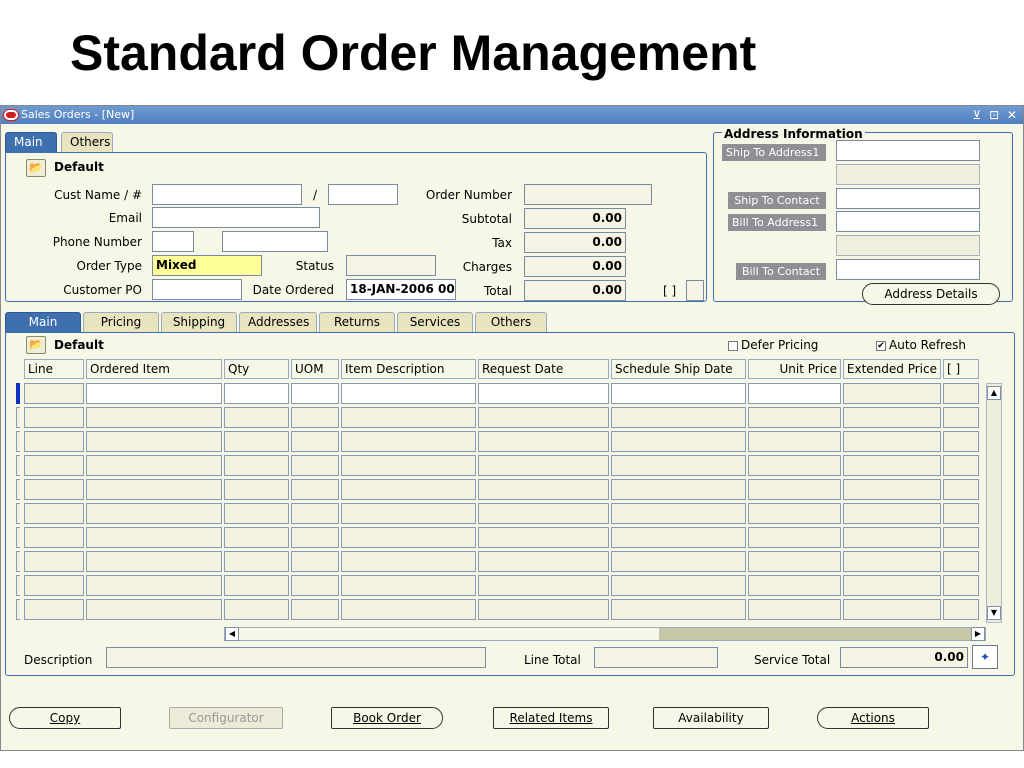  Describe the element at coordinates (908, 198) in the screenshot. I see `ship-to-contact-input` at that location.